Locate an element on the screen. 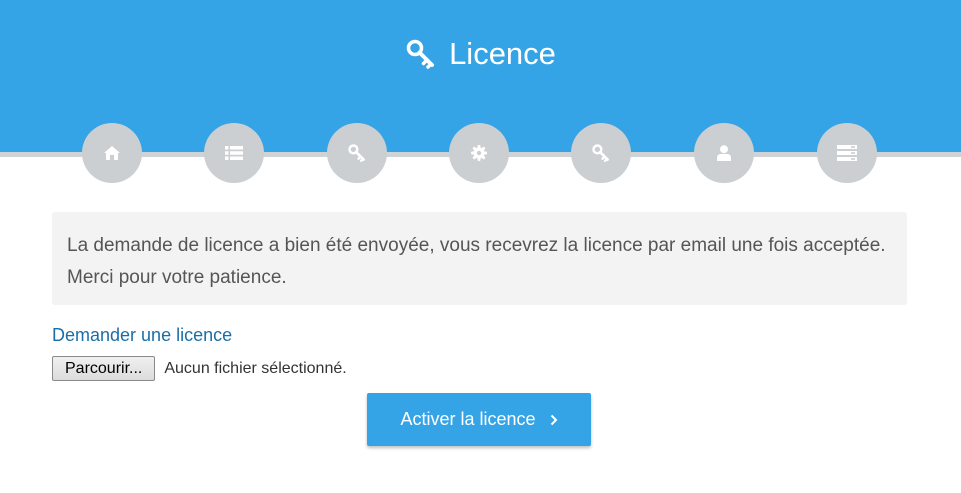 The image size is (961, 493). file-input: Parcourir... Aucun fichier sélectionné. is located at coordinates (199, 368).